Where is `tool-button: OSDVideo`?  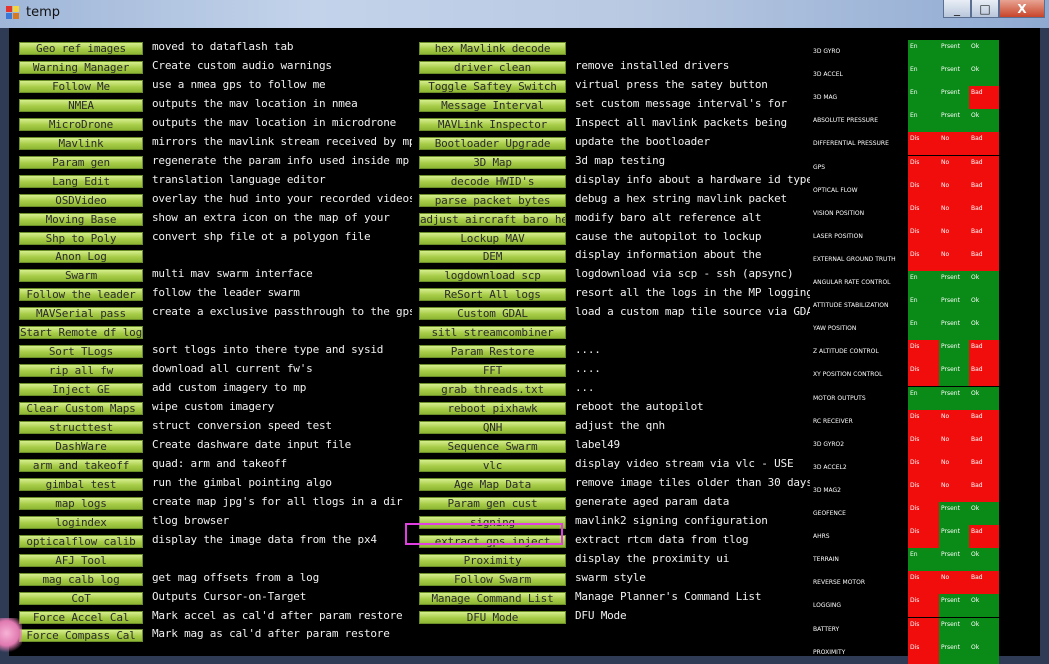 tool-button: OSDVideo is located at coordinates (81, 200).